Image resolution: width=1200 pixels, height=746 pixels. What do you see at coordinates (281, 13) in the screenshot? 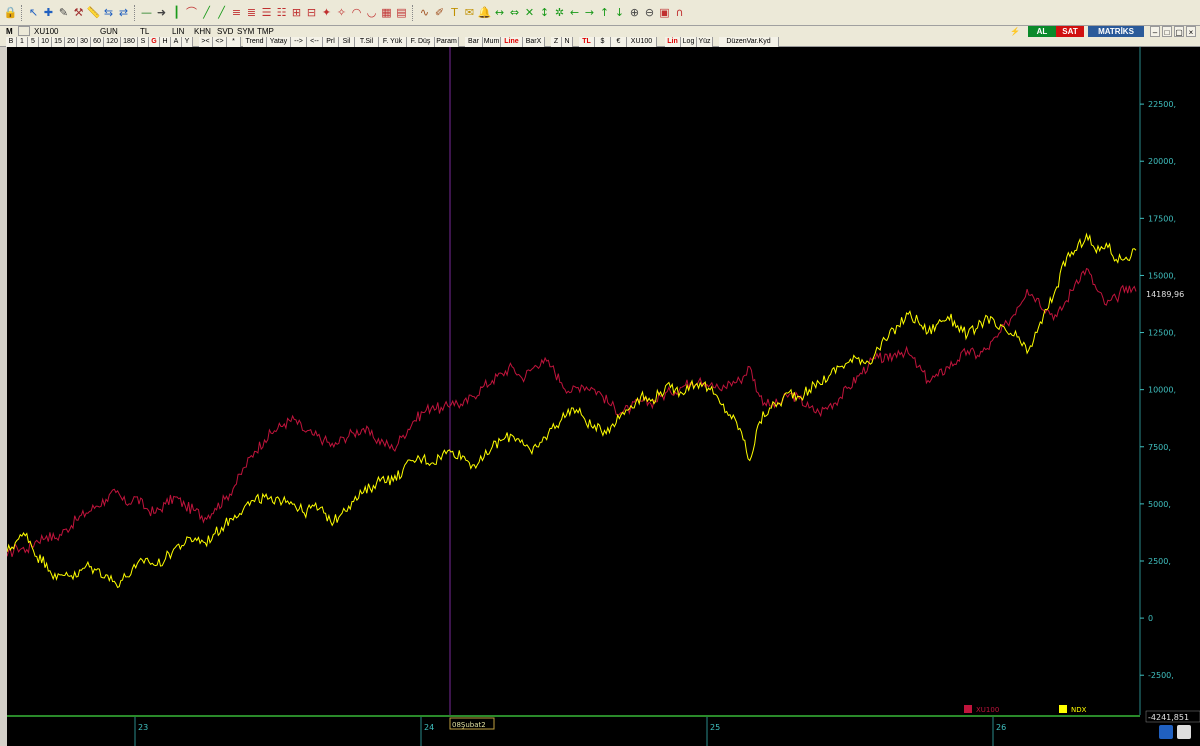
I see `fib4-icon: ☷` at bounding box center [281, 13].